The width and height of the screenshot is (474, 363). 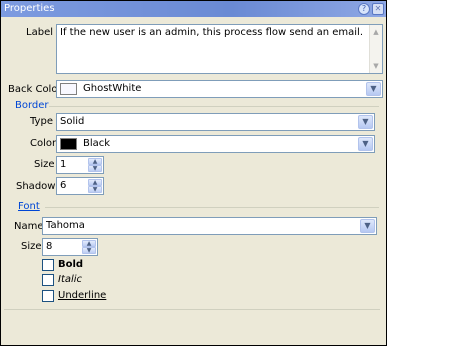 What do you see at coordinates (36, 186) in the screenshot?
I see `border-shadow-label: Shadow` at bounding box center [36, 186].